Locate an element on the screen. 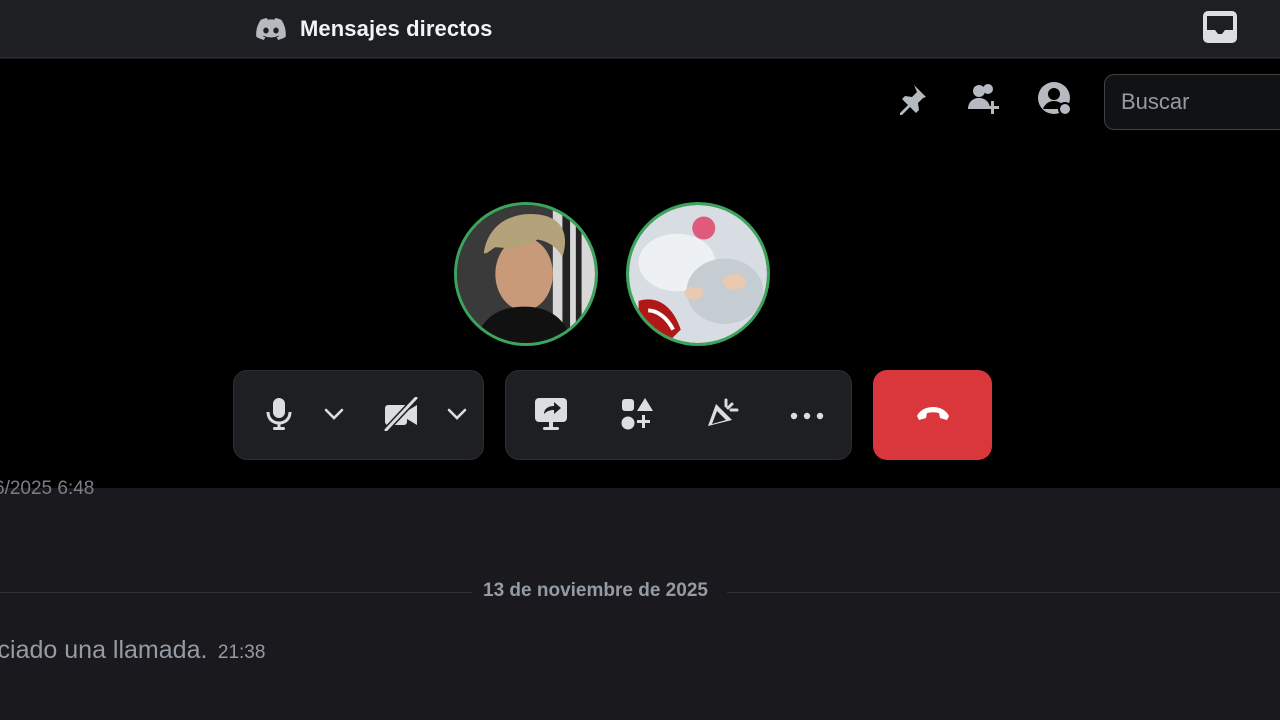 Image resolution: width=1280 pixels, height=720 pixels. end-call-button is located at coordinates (932, 415).